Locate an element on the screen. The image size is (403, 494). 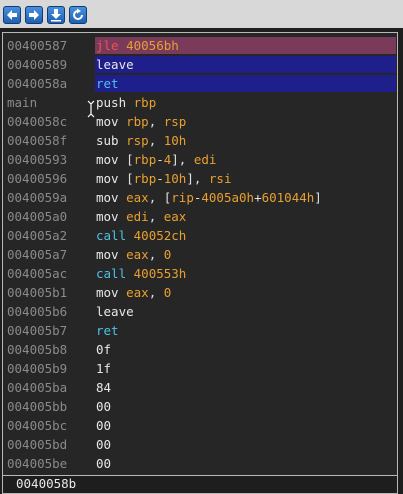
row-instruction: 1f is located at coordinates (103, 368).